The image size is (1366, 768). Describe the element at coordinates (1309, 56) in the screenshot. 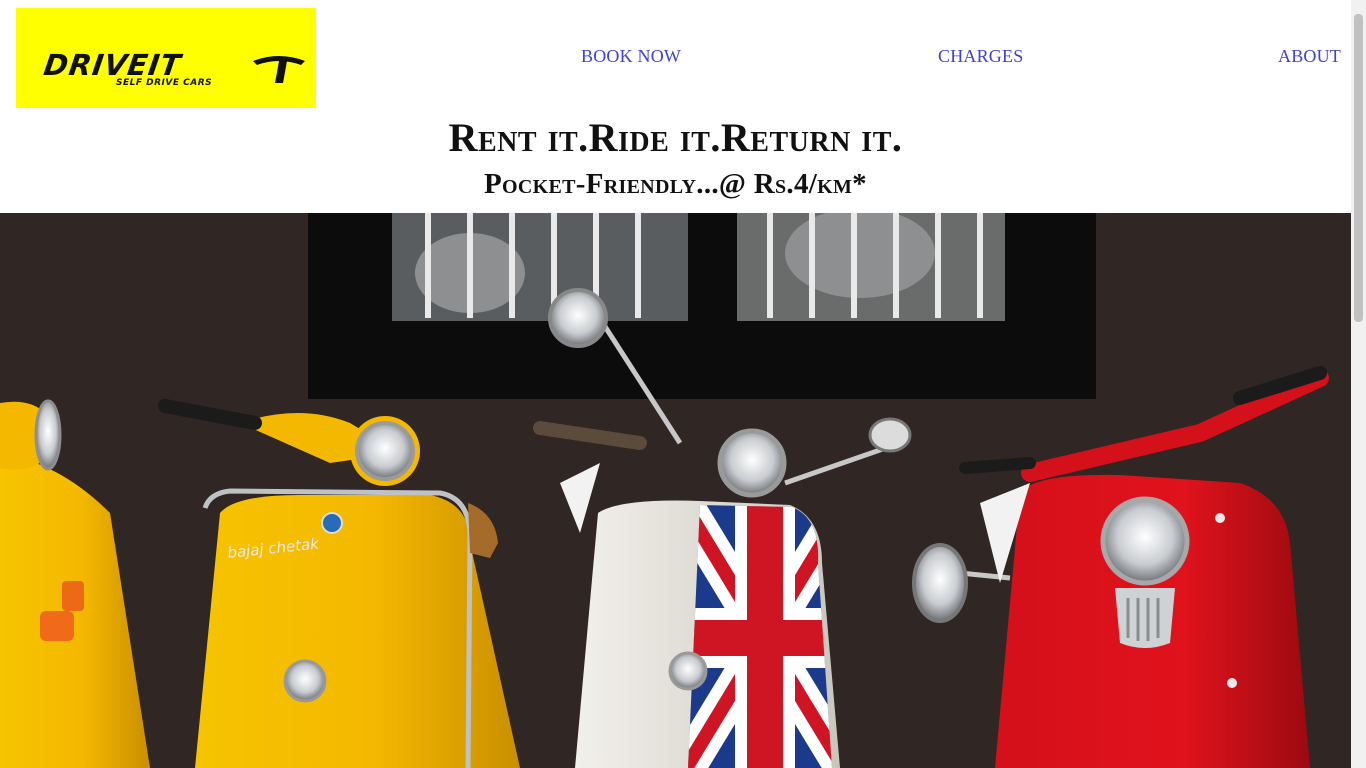

I see `nav-about-link: ABOUT` at that location.